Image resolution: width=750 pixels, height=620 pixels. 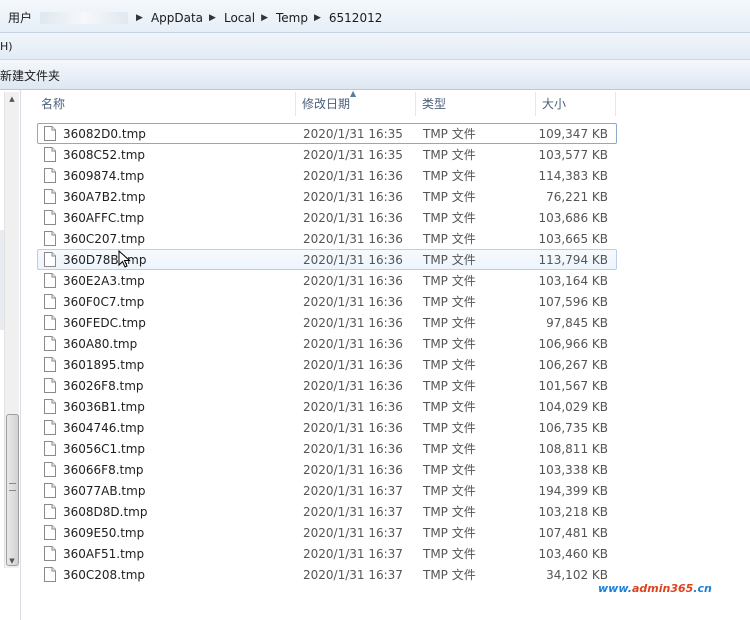 What do you see at coordinates (576, 104) in the screenshot?
I see `column-size: 大小` at bounding box center [576, 104].